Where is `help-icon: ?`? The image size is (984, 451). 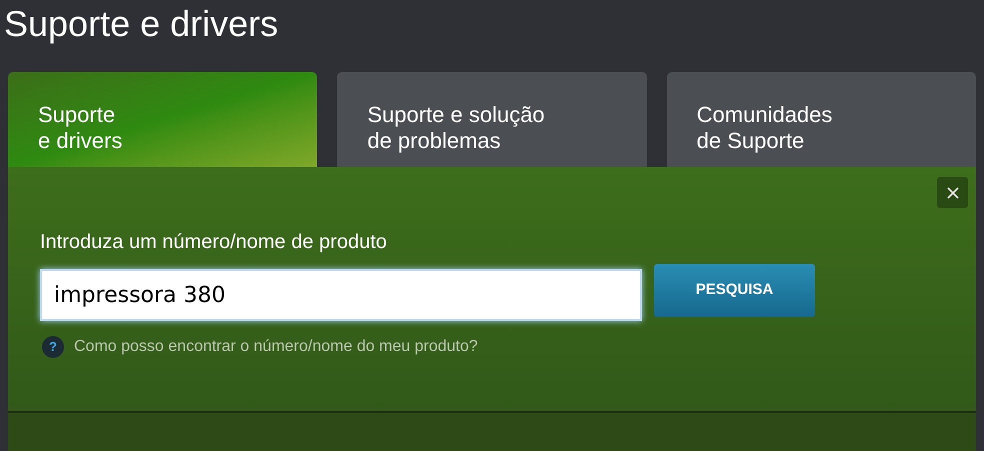
help-icon: ? is located at coordinates (53, 347).